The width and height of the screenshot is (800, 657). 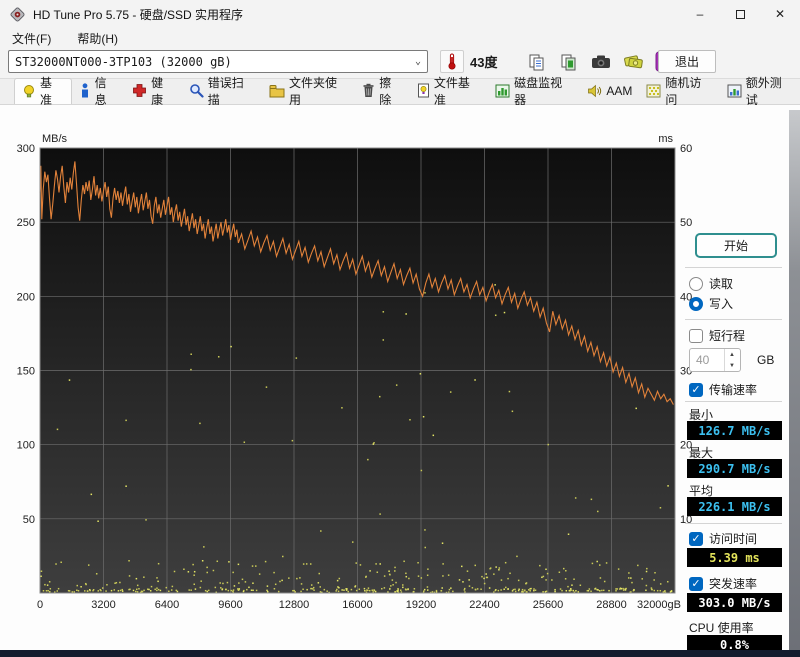 I want to click on burst-rate-checkbox: ✓ 突发速率, so click(x=723, y=583).